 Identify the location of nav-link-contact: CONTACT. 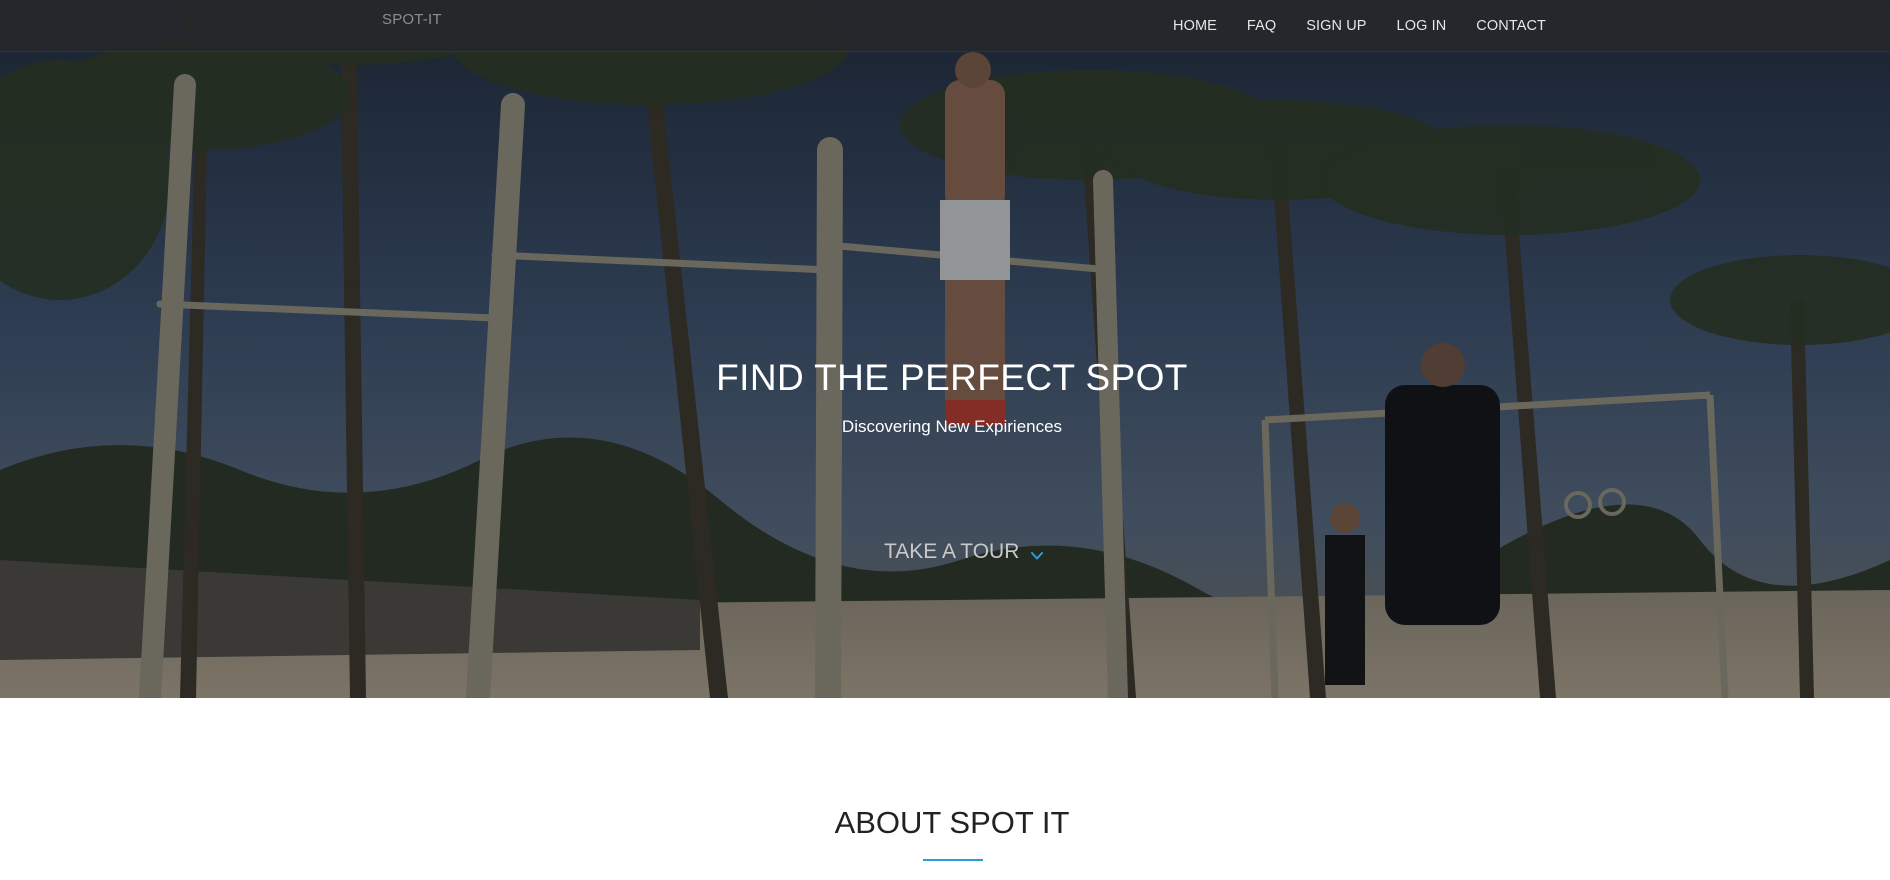
(1511, 26).